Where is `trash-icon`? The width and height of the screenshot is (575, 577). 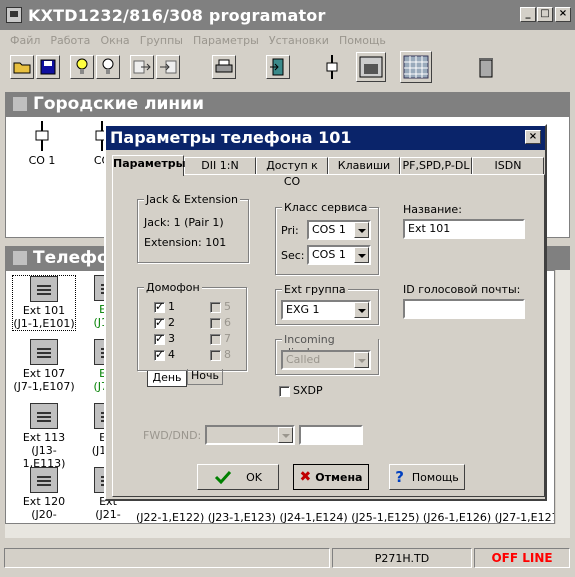 trash-icon is located at coordinates (486, 67).